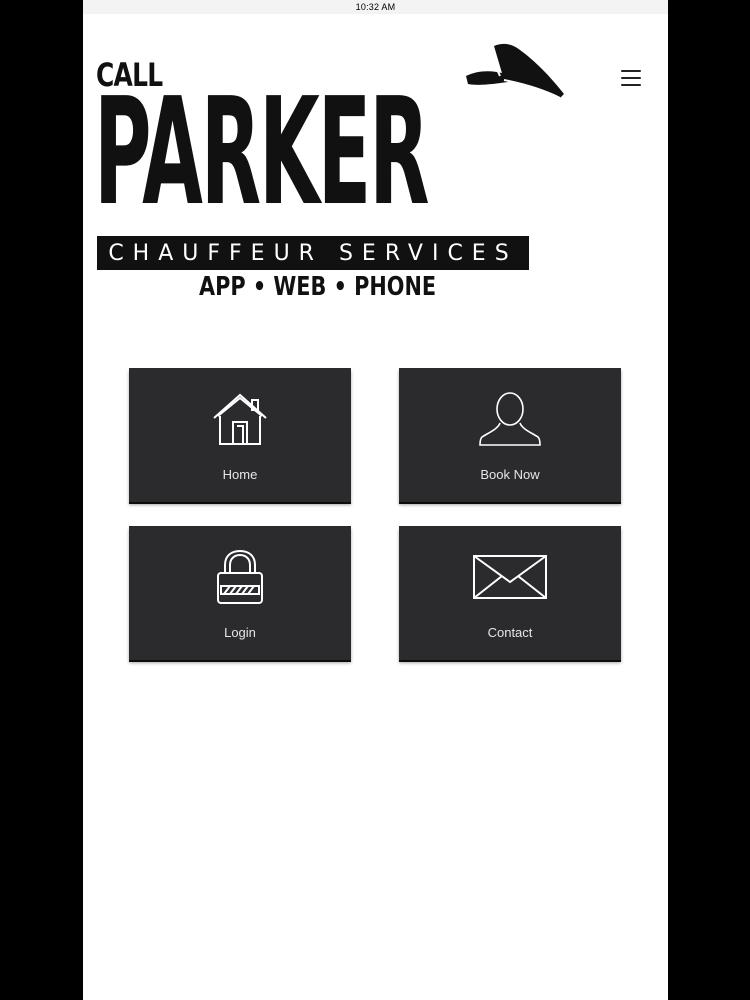 This screenshot has width=750, height=1000. Describe the element at coordinates (510, 474) in the screenshot. I see `book-now-label: Book Now` at that location.